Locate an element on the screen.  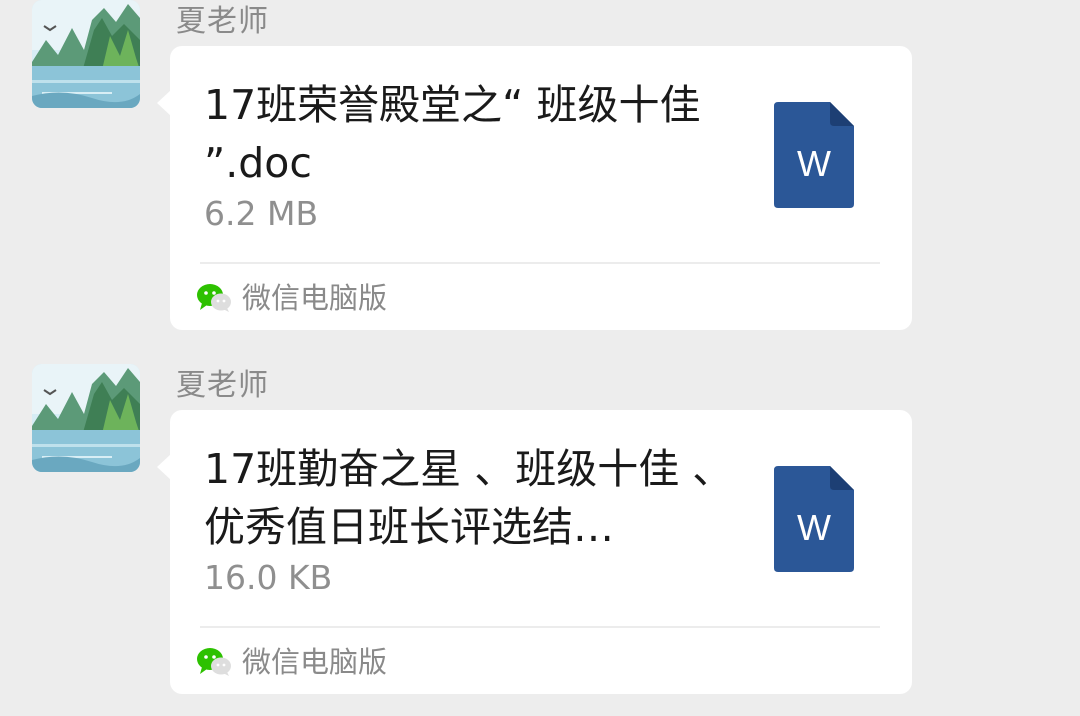
file-size: 16.0 KB is located at coordinates (268, 577).